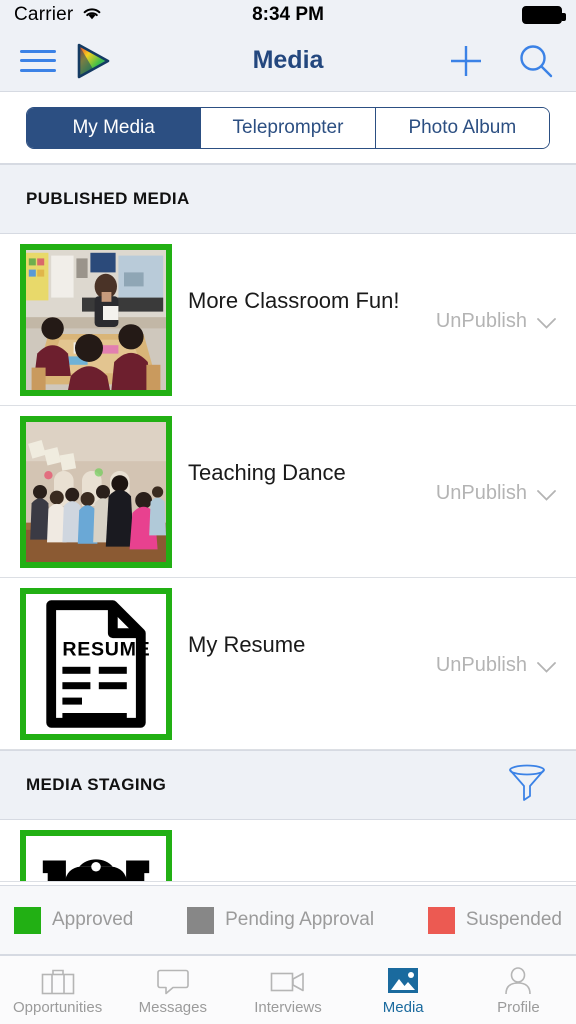 This screenshot has width=576, height=1024. I want to click on classroom-photo-thumbnail, so click(96, 320).